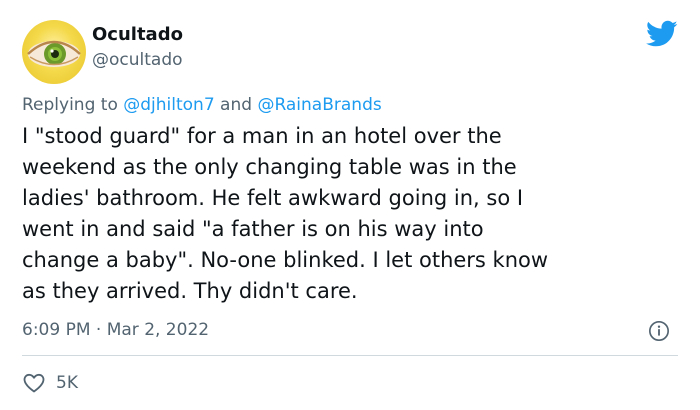 The height and width of the screenshot is (410, 700). I want to click on user-handle: @ocultado, so click(137, 60).